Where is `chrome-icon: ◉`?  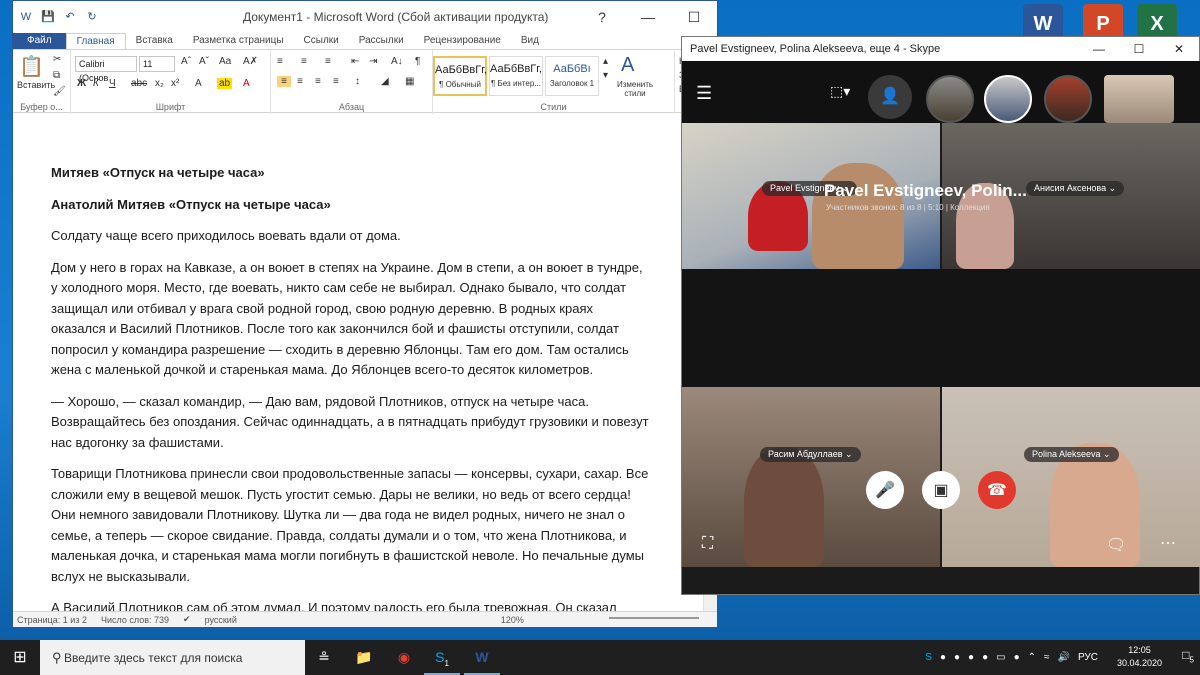 chrome-icon: ◉ is located at coordinates (404, 657).